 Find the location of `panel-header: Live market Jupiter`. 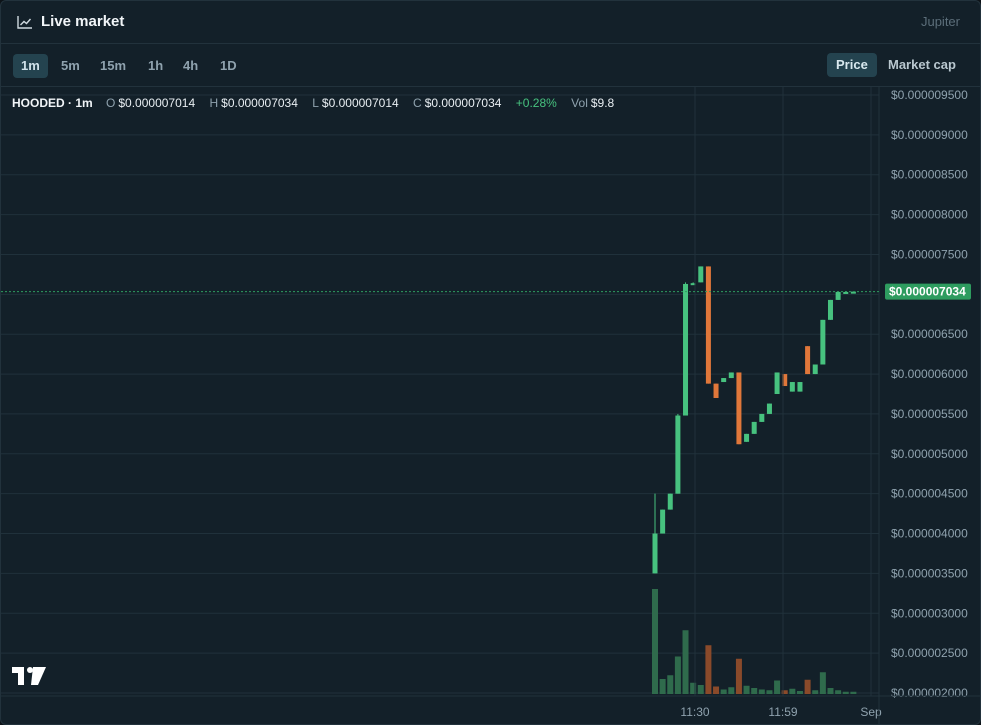

panel-header: Live market Jupiter is located at coordinates (490, 22).